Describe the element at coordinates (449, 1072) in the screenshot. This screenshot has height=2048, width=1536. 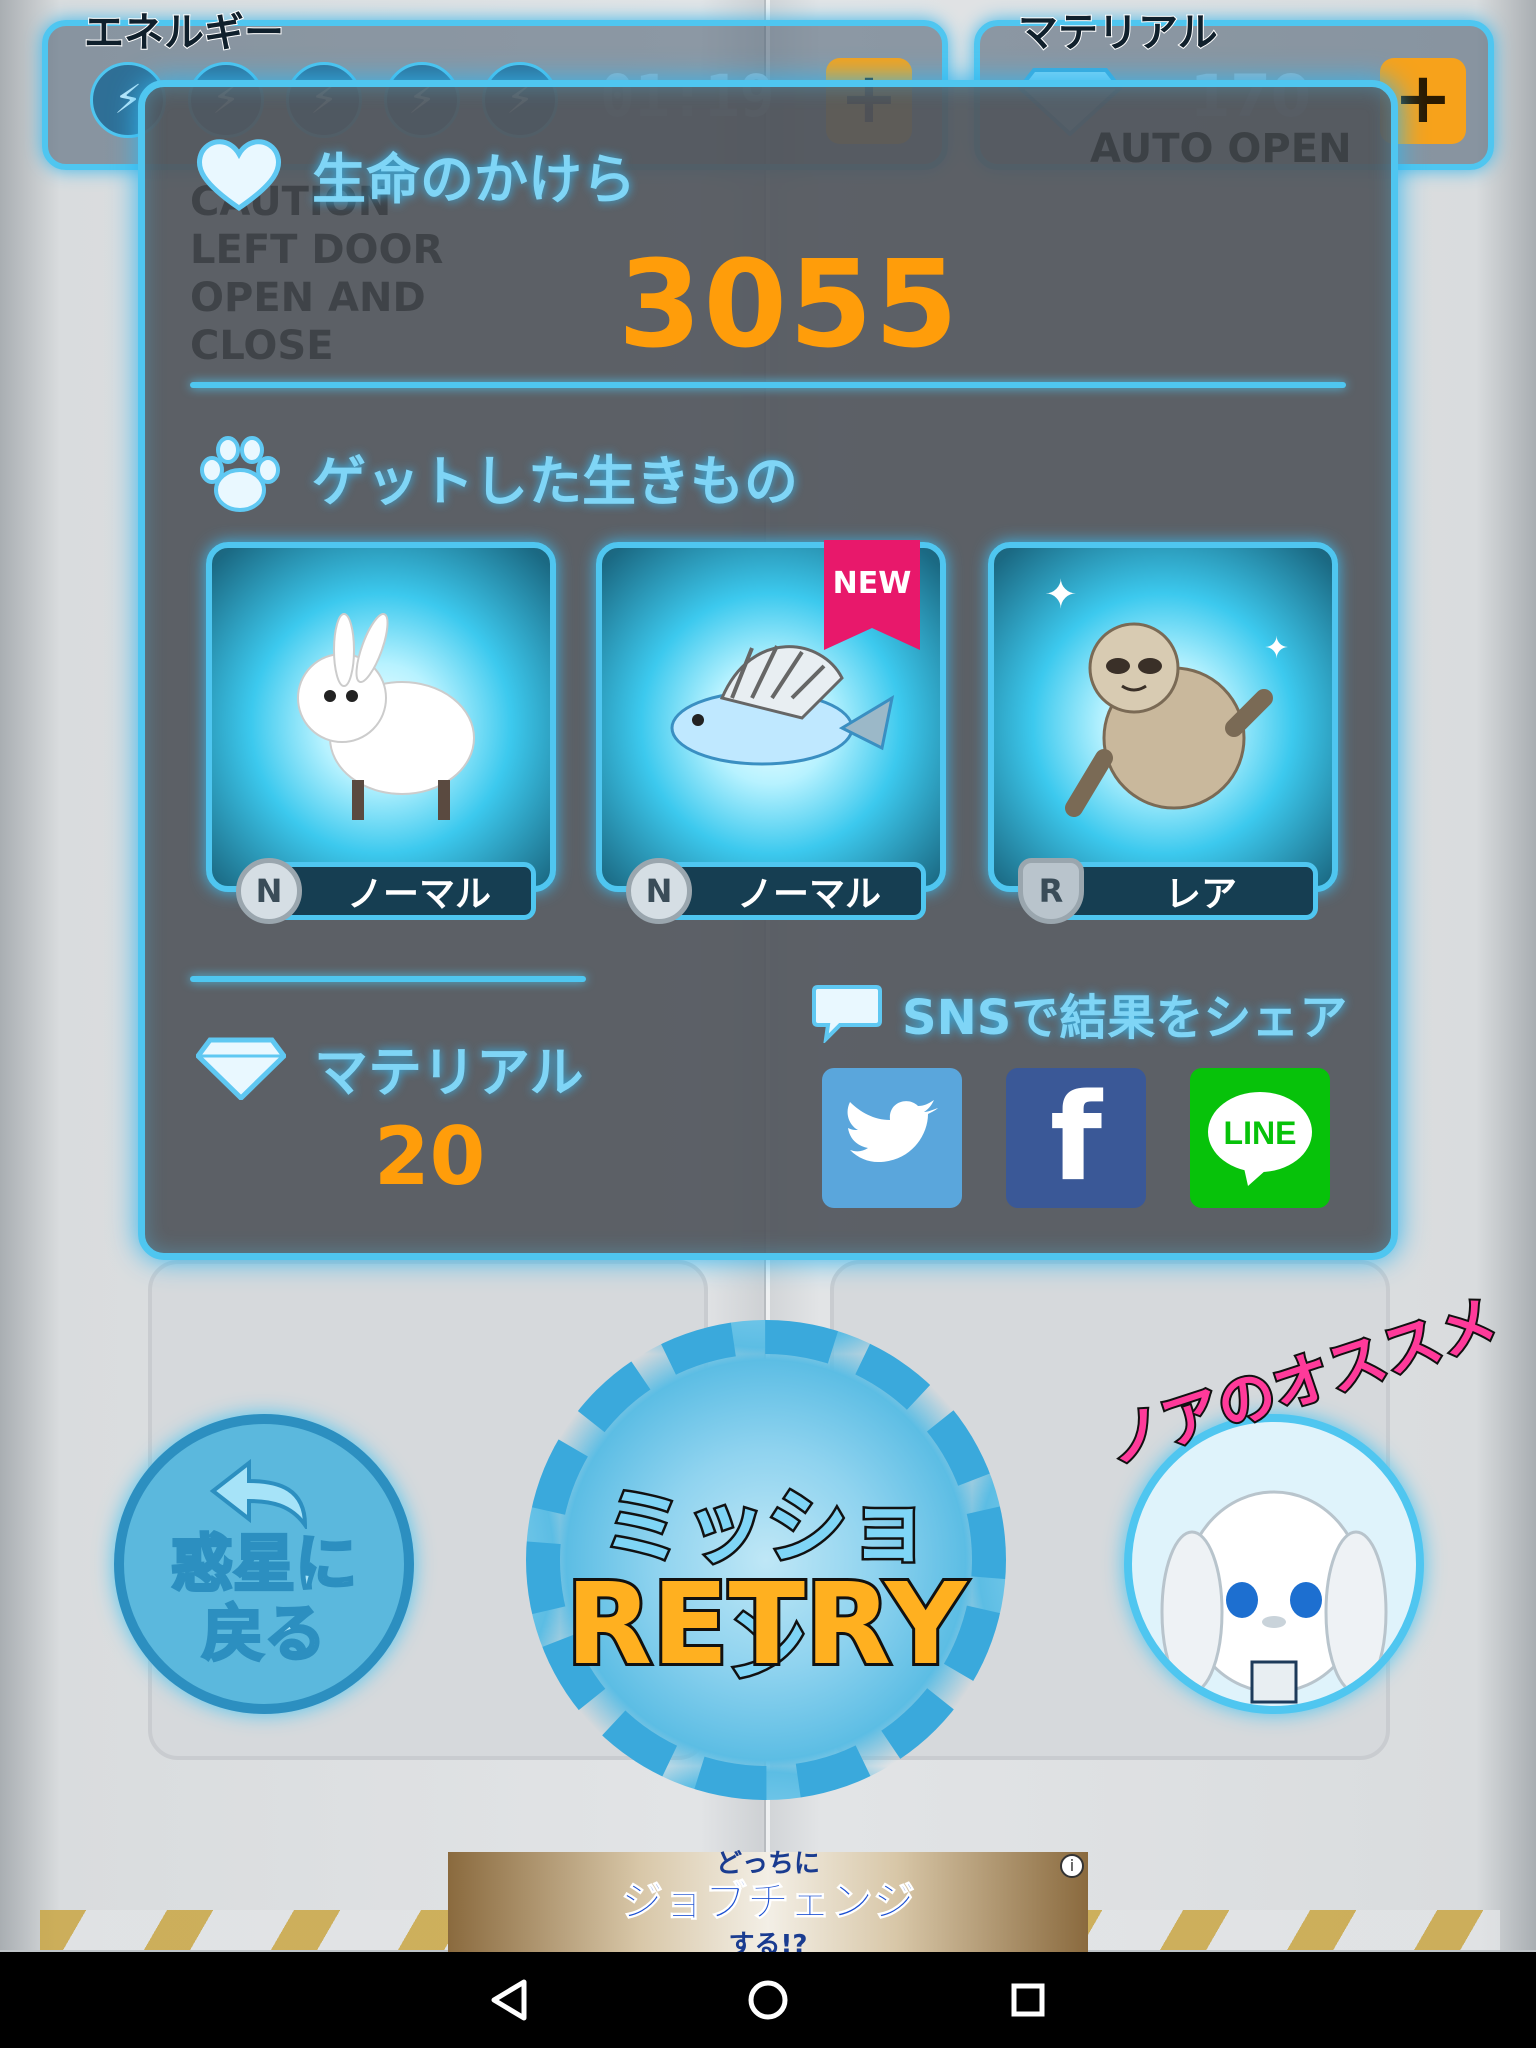
I see `material-gained-title: マテリアル` at that location.